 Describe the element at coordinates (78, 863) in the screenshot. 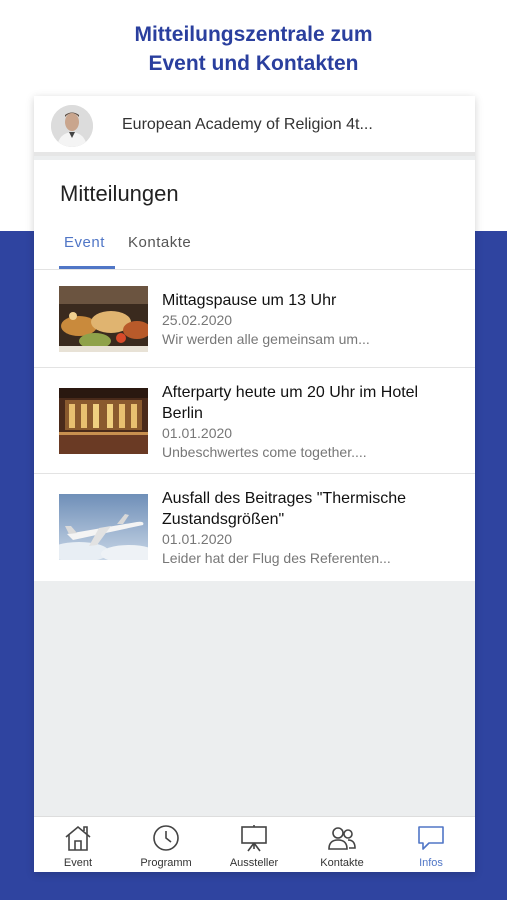

I see `nav-label: Event` at that location.